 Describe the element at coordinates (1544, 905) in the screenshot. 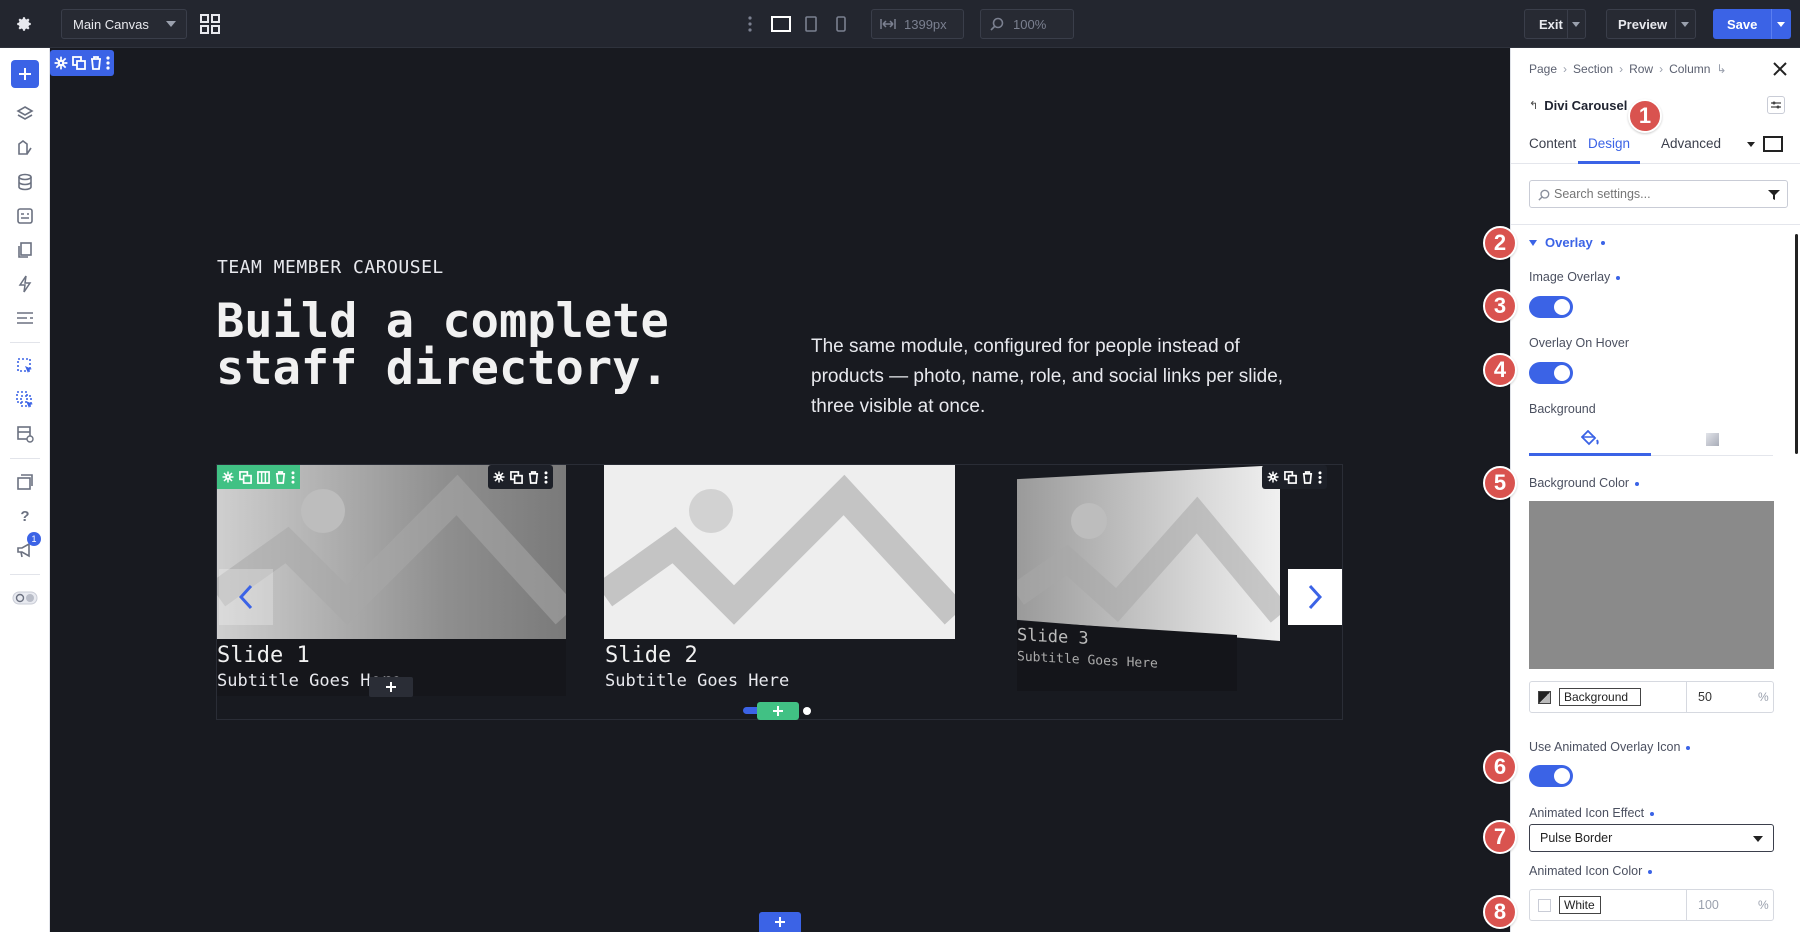

I see `white-swatch-icon` at that location.